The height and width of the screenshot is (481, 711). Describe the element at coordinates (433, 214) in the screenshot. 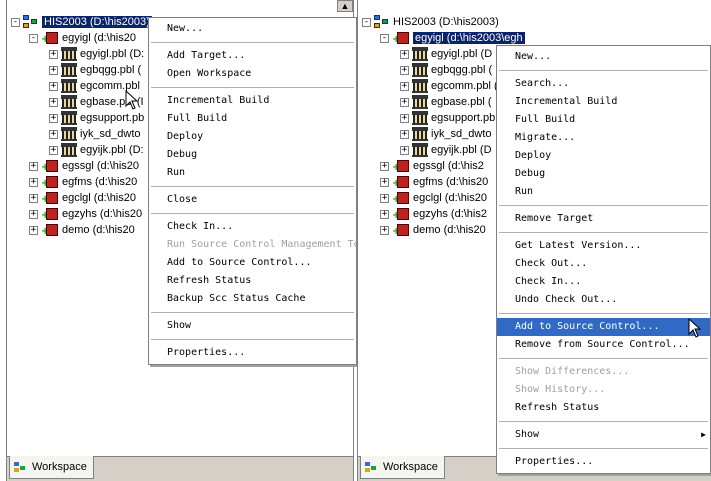

I see `tree-target: ++egzyhs (d:\his2` at that location.